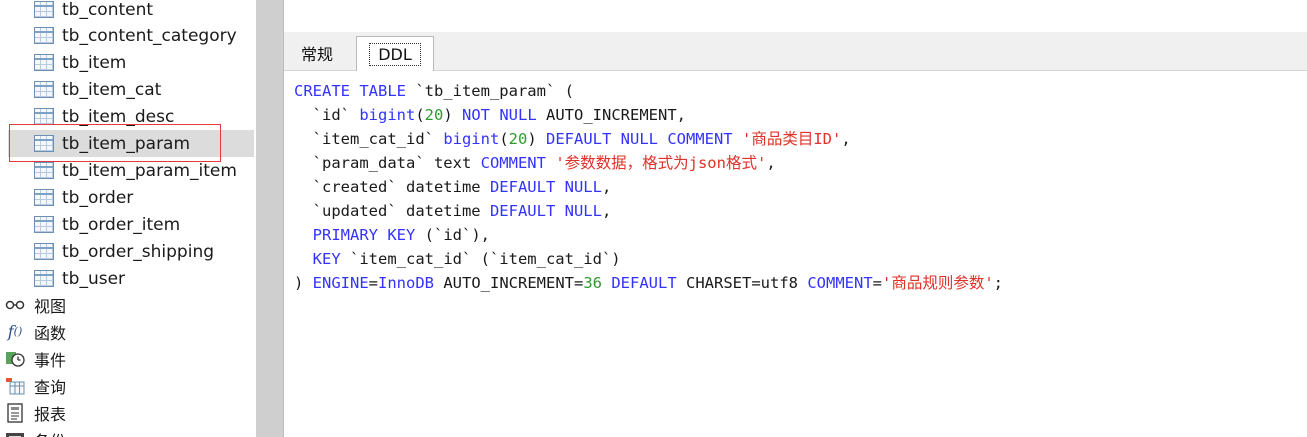 This screenshot has width=1307, height=437. What do you see at coordinates (644, 283) in the screenshot?
I see `ddl-keyword: DEFAULT` at bounding box center [644, 283].